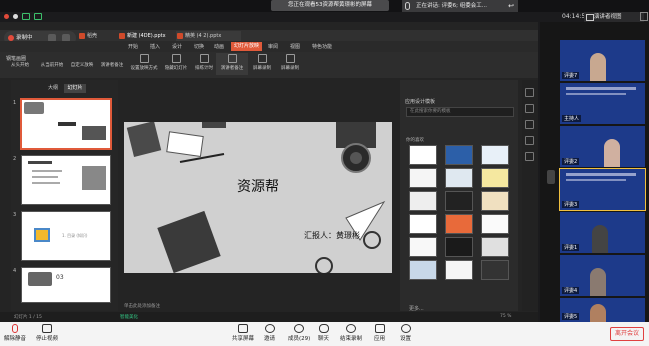 Image resolution: width=649 pixels, height=346 pixels. What do you see at coordinates (15, 333) in the screenshot?
I see `unmute-button: 解除静音` at bounding box center [15, 333].